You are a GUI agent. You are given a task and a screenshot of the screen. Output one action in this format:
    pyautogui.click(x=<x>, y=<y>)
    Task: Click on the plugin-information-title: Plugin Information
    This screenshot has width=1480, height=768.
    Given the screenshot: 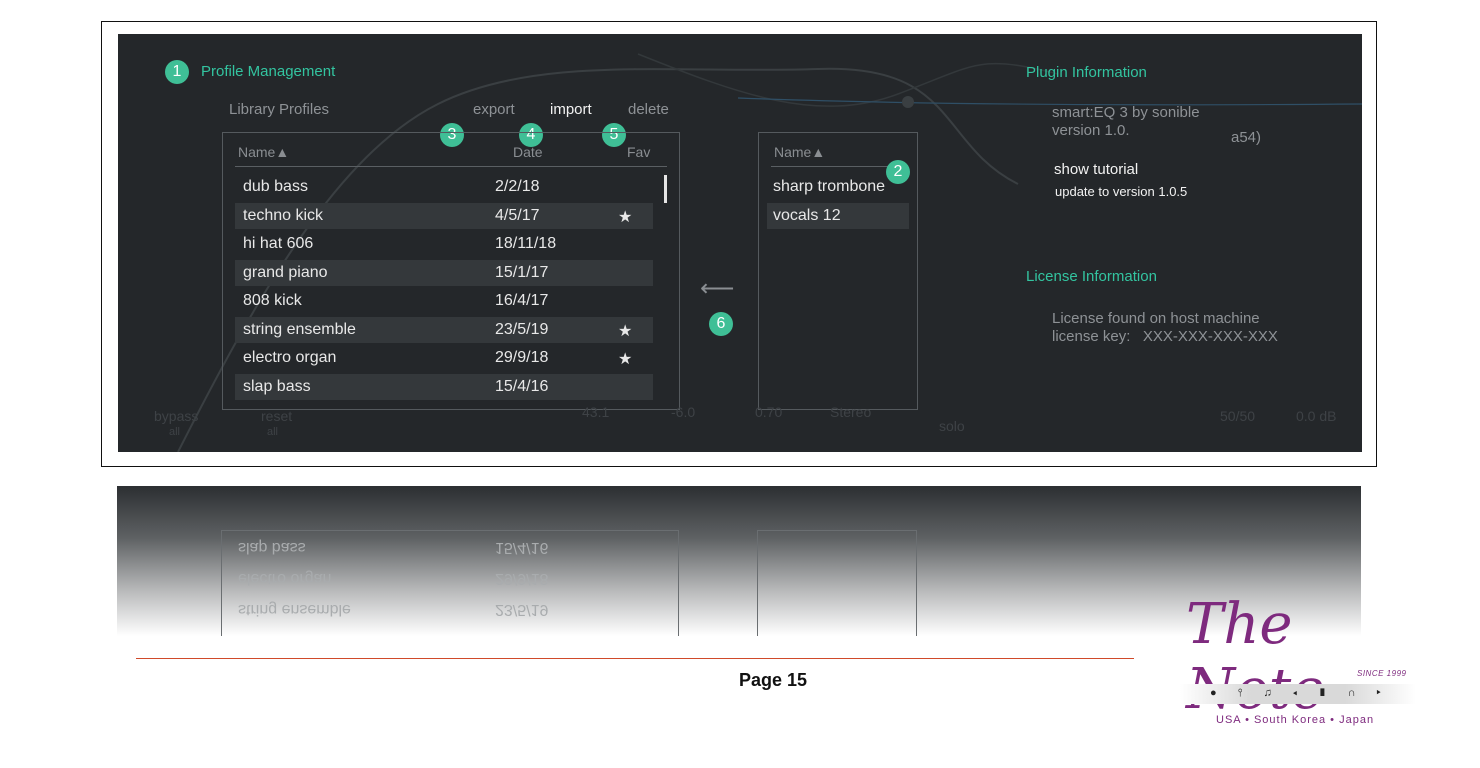 What is the action you would take?
    pyautogui.click(x=1086, y=72)
    